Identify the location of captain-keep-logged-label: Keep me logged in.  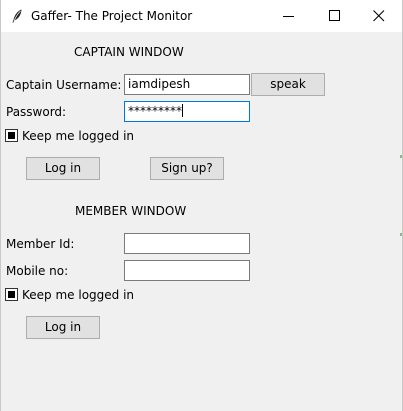
(78, 136).